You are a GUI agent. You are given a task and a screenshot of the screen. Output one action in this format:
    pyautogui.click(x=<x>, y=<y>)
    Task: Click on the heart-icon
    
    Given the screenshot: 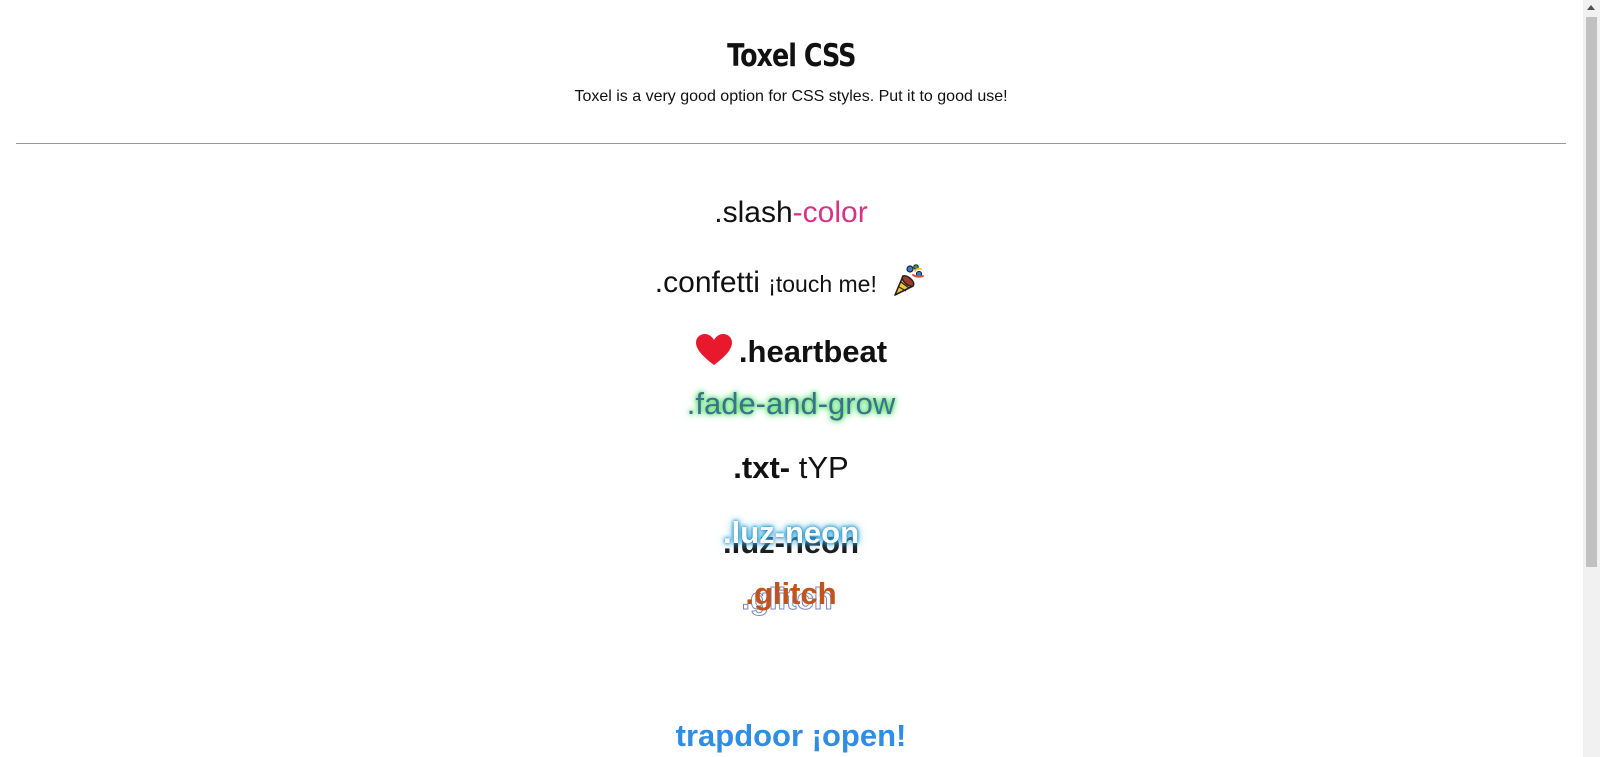 What is the action you would take?
    pyautogui.click(x=714, y=354)
    